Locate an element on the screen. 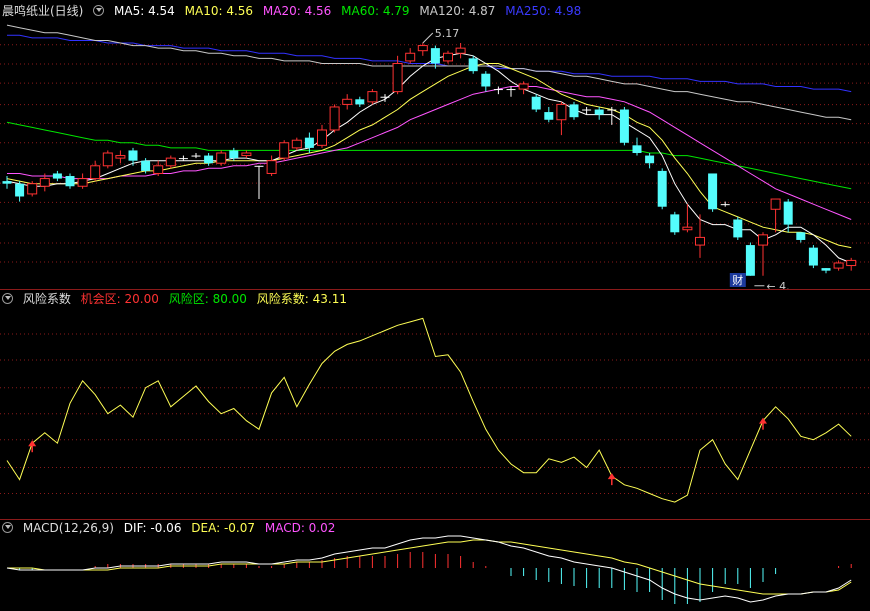 Image resolution: width=870 pixels, height=611 pixels. dea-line is located at coordinates (429, 567).